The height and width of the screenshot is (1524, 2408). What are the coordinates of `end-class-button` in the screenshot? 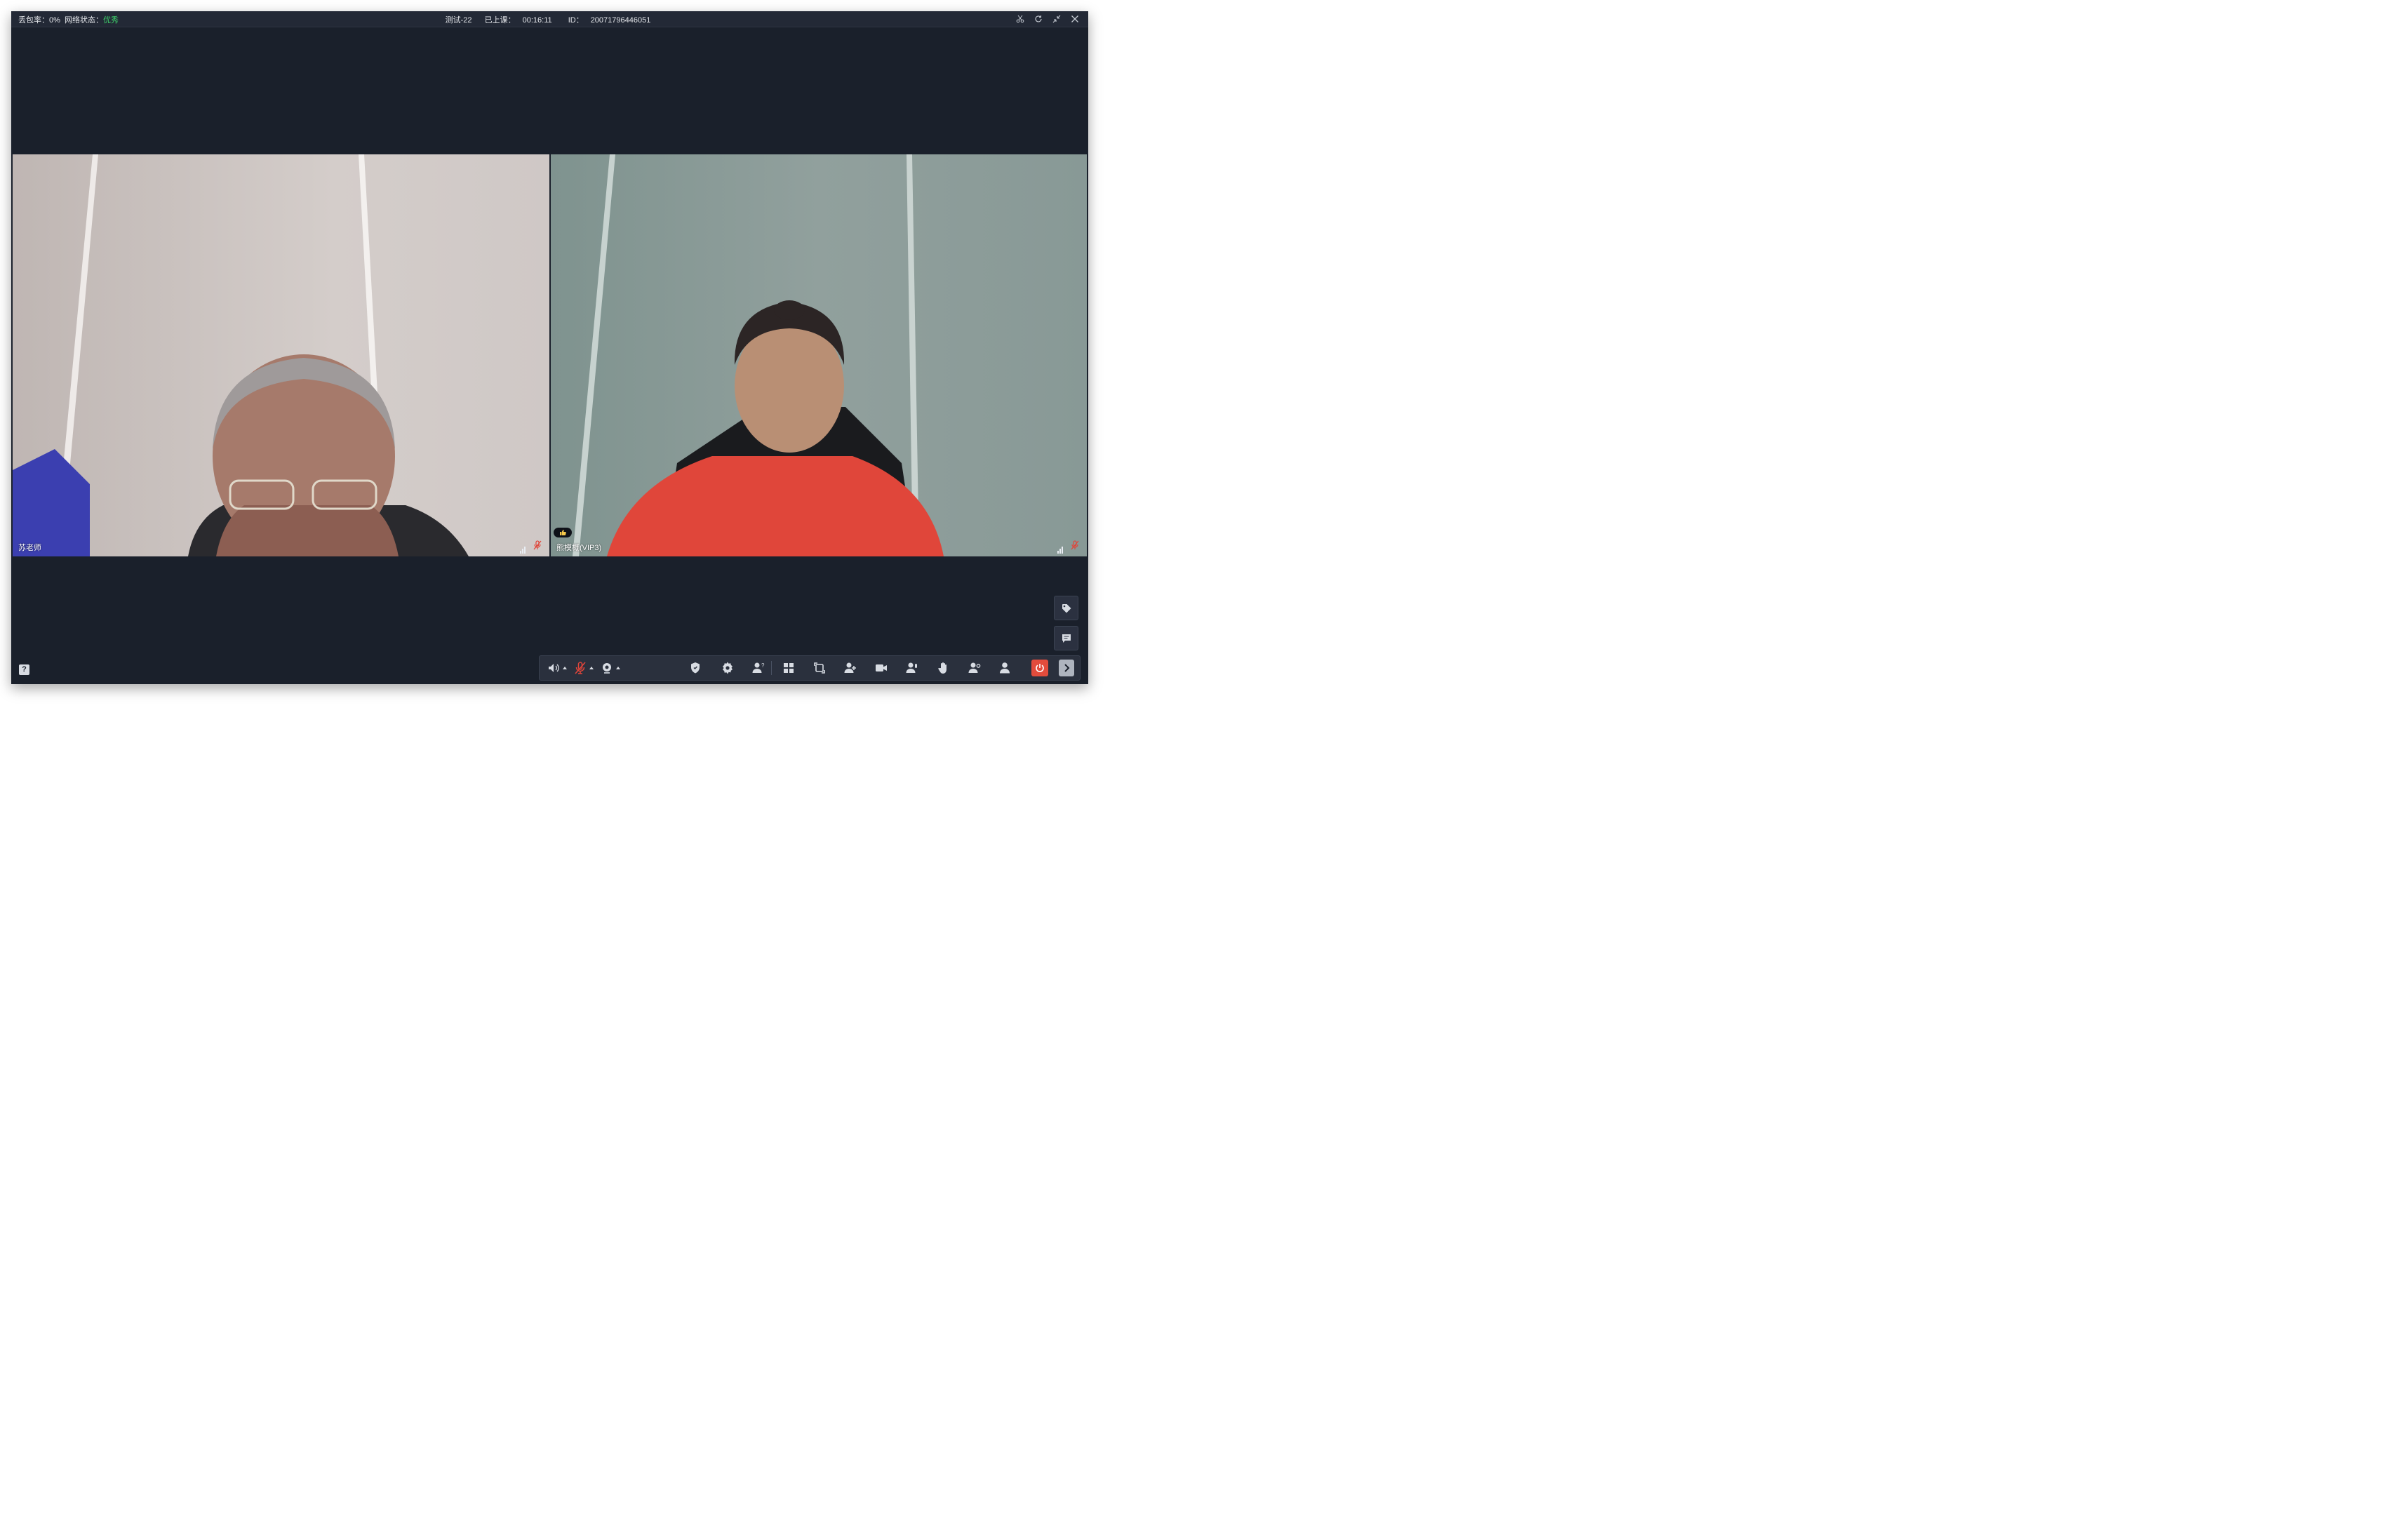 It's located at (1039, 668).